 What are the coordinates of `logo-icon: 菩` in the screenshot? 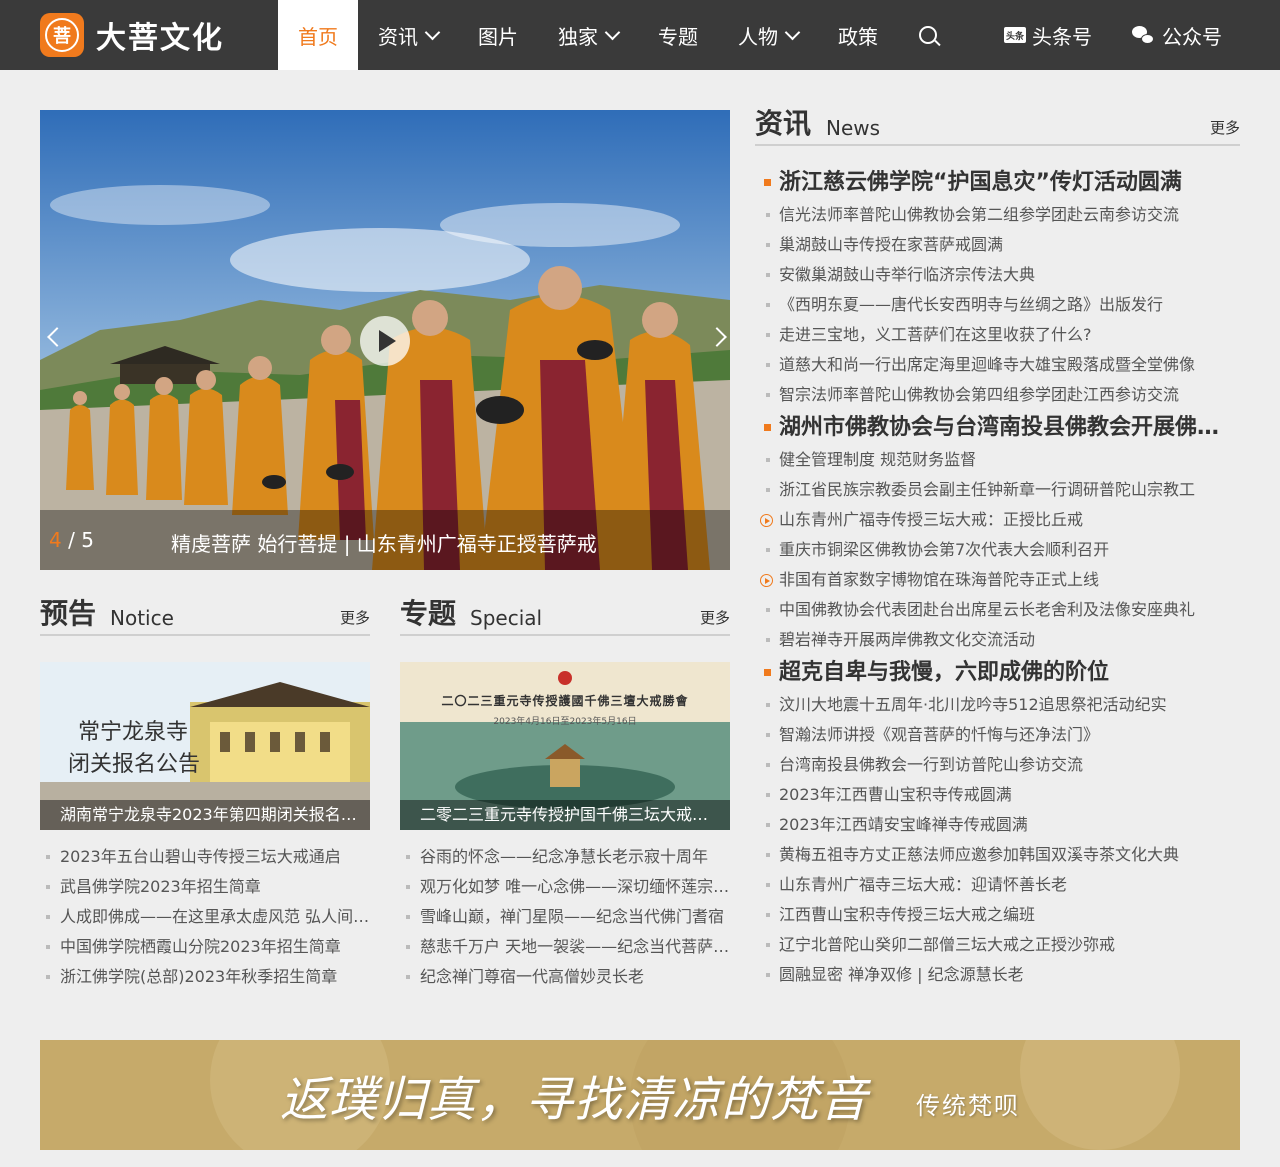 It's located at (62, 35).